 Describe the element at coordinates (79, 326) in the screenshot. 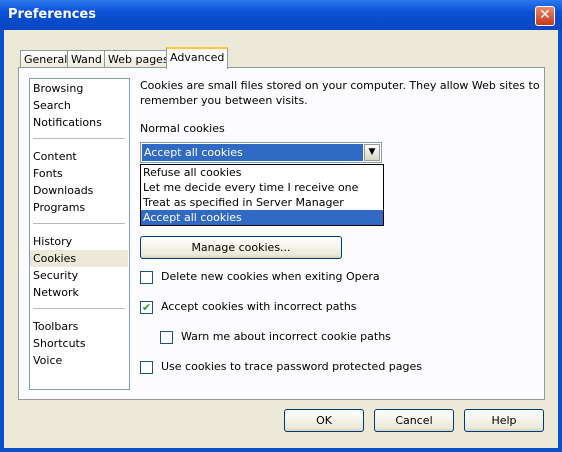

I see `sidebar-item-toolbars: Toolbars` at that location.